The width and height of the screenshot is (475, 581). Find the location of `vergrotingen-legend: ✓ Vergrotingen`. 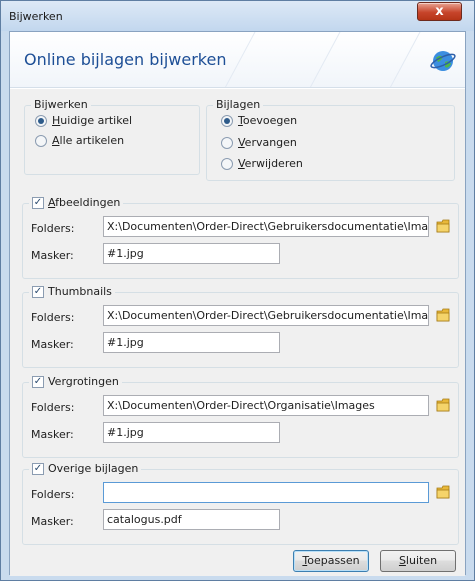

vergrotingen-legend: ✓ Vergrotingen is located at coordinates (75, 381).